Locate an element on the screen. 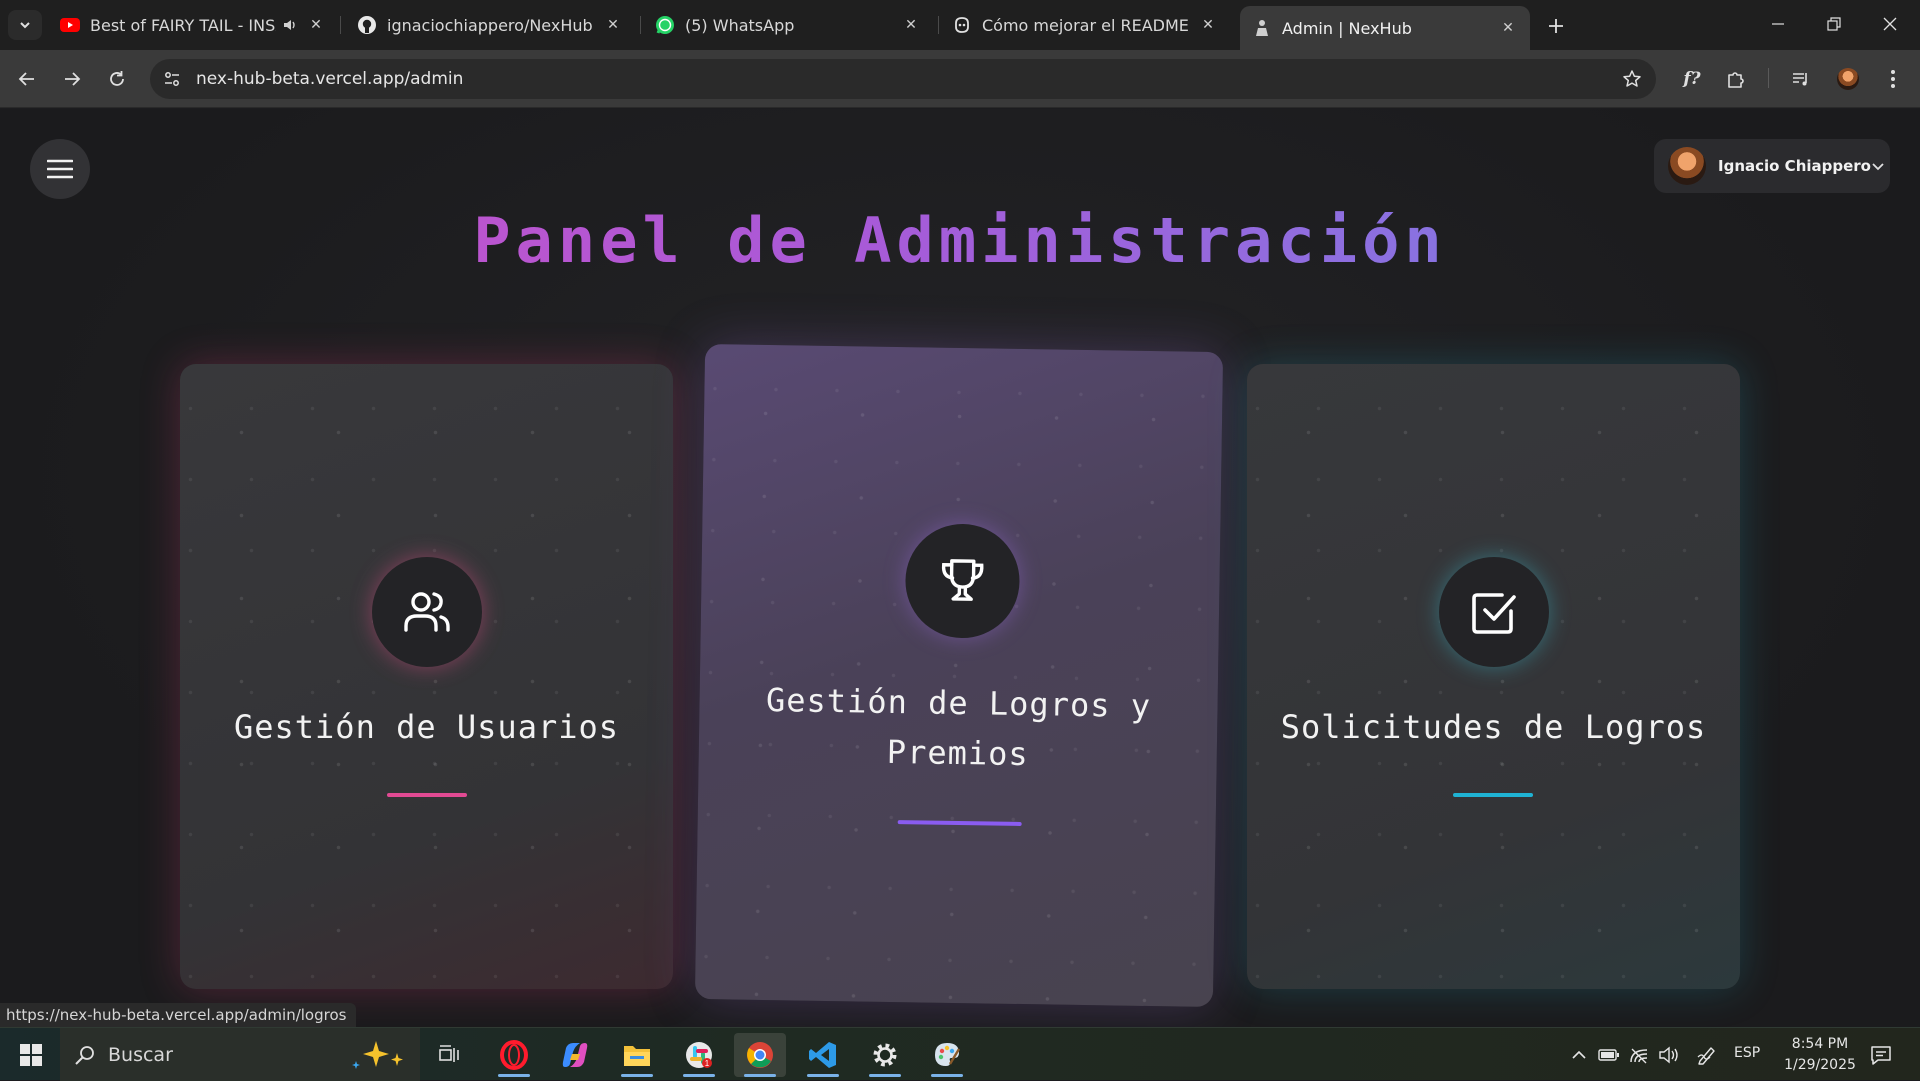  chrome-icon is located at coordinates (760, 1055).